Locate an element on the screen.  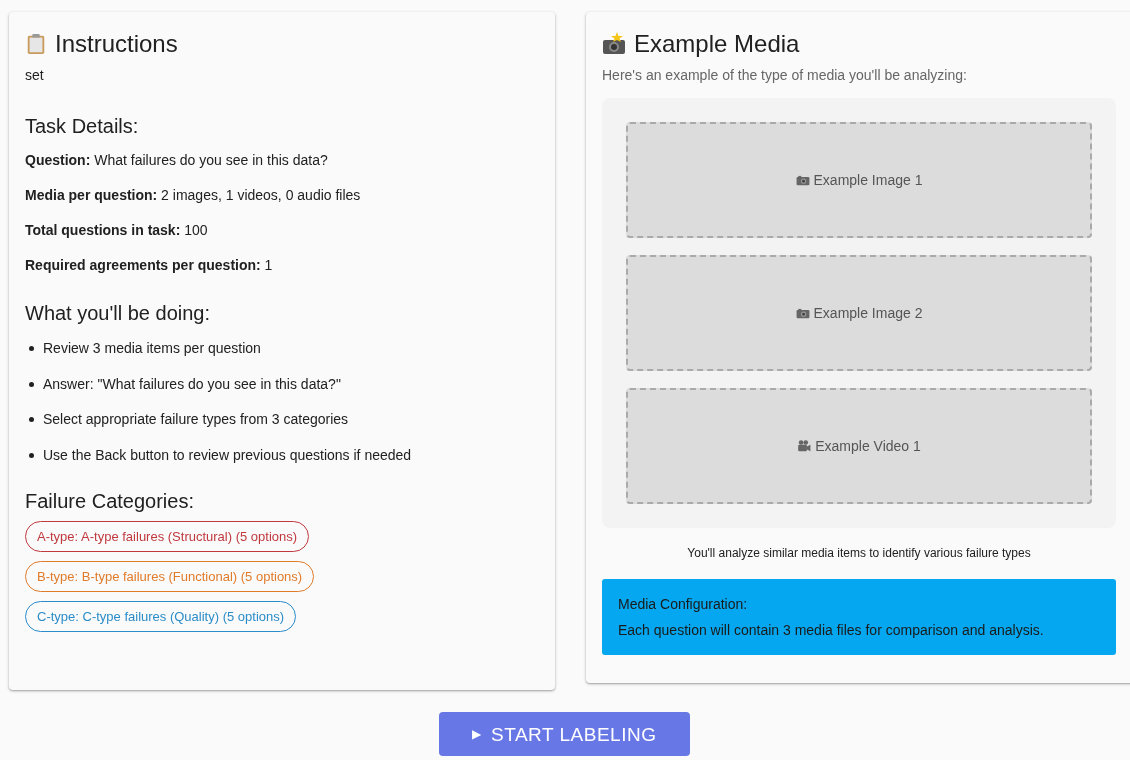
video-camera-icon is located at coordinates (804, 446).